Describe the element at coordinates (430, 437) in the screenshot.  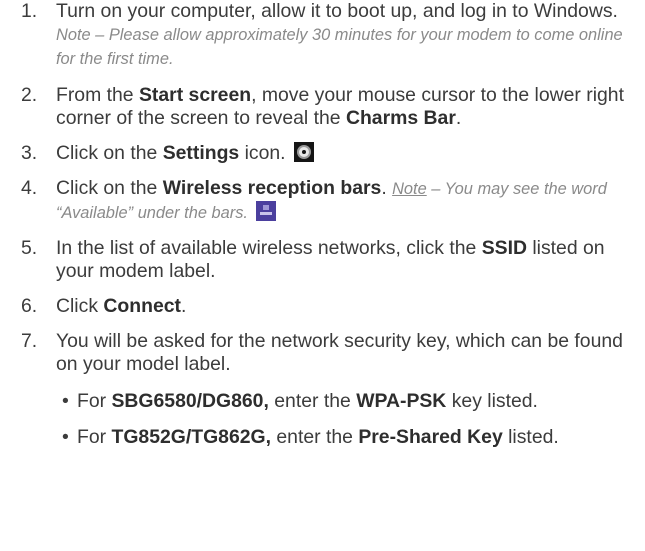
I see `pre-shared-key-term: Pre-Shared Key` at that location.